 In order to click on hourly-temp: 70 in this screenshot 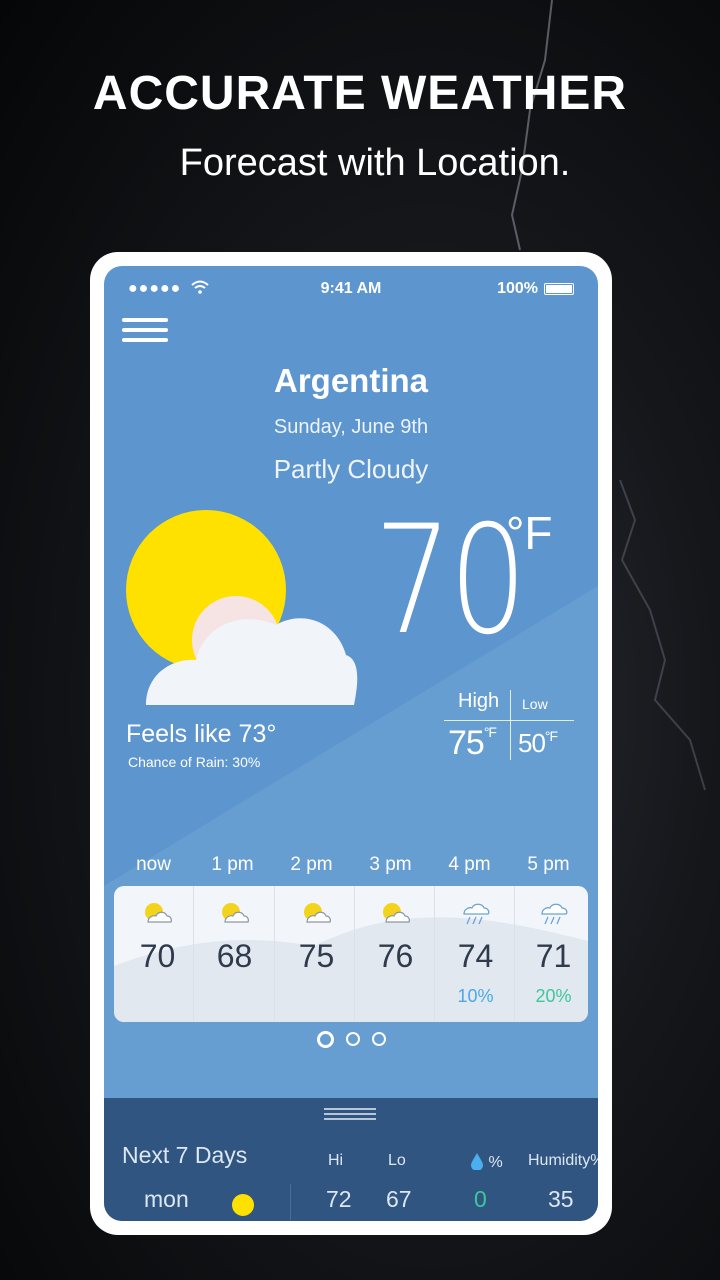, I will do `click(157, 956)`.